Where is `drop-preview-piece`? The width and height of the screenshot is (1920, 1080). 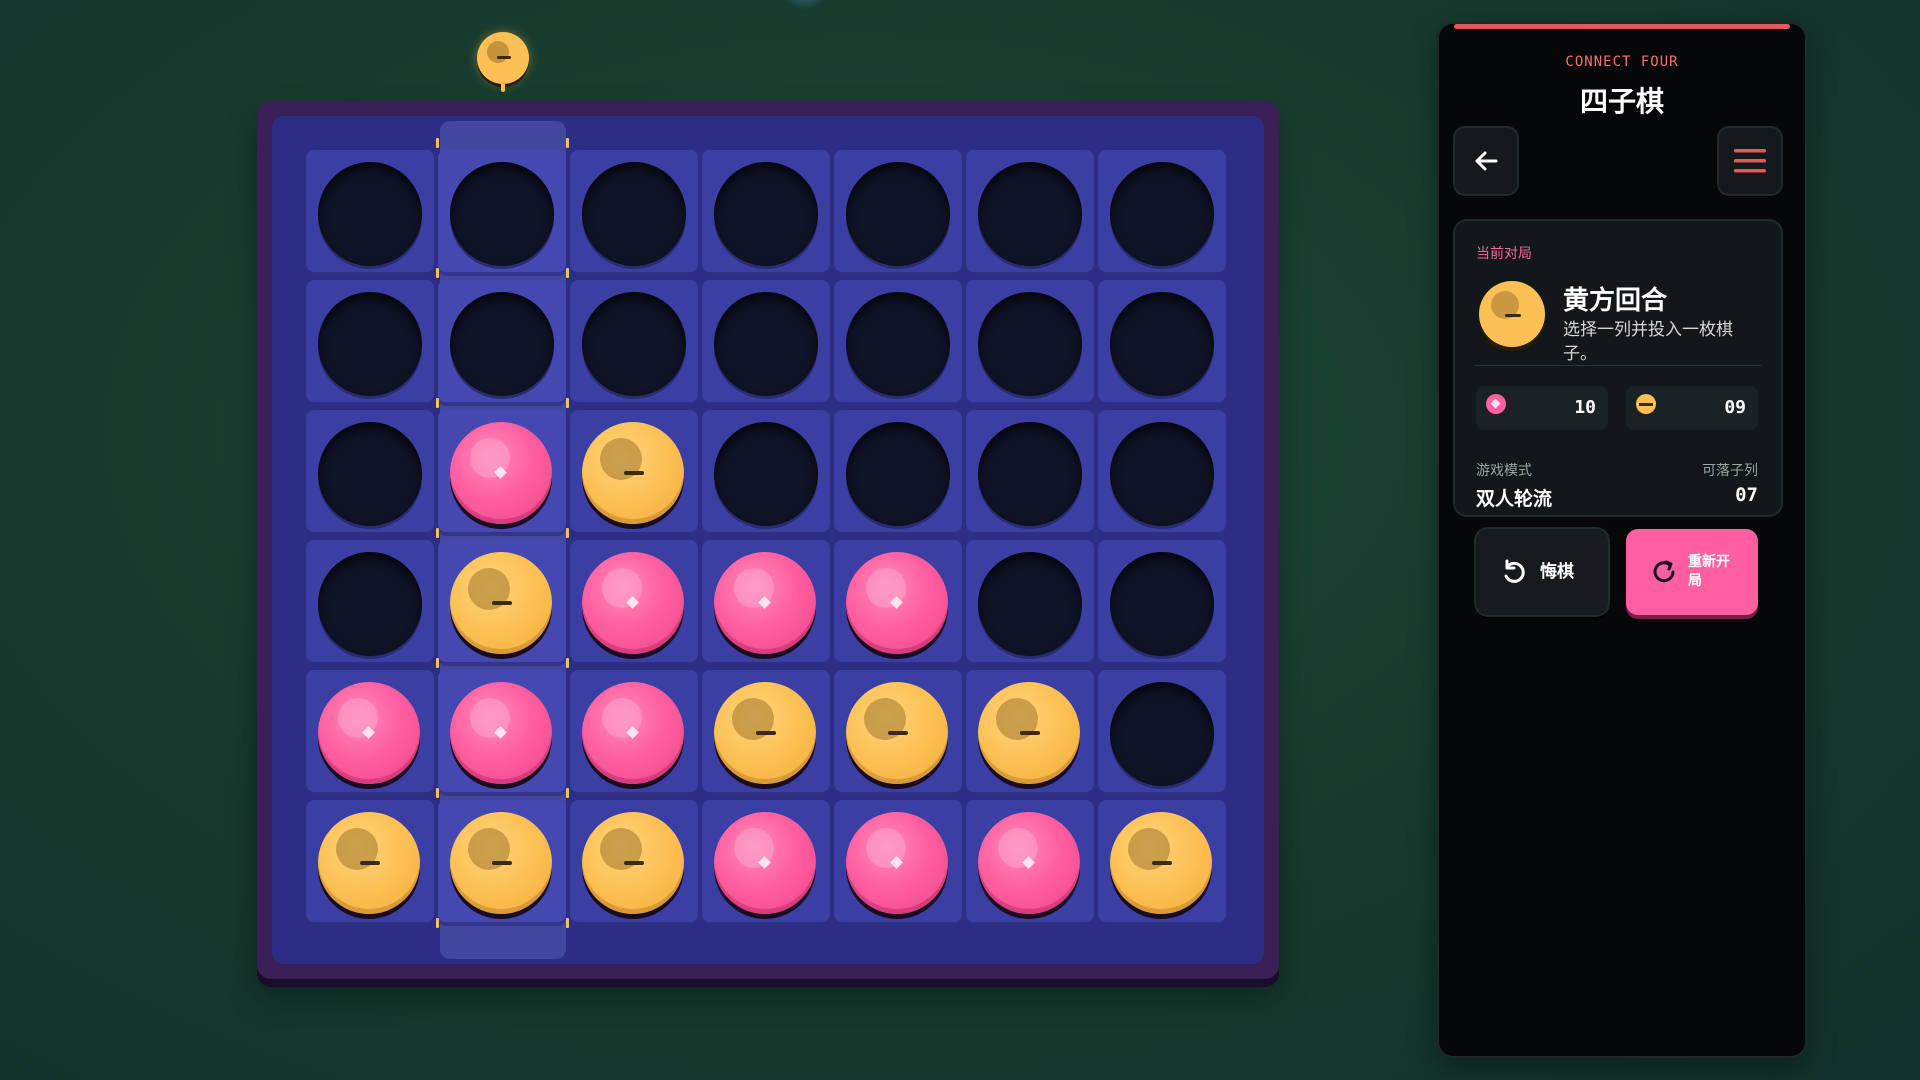
drop-preview-piece is located at coordinates (503, 58).